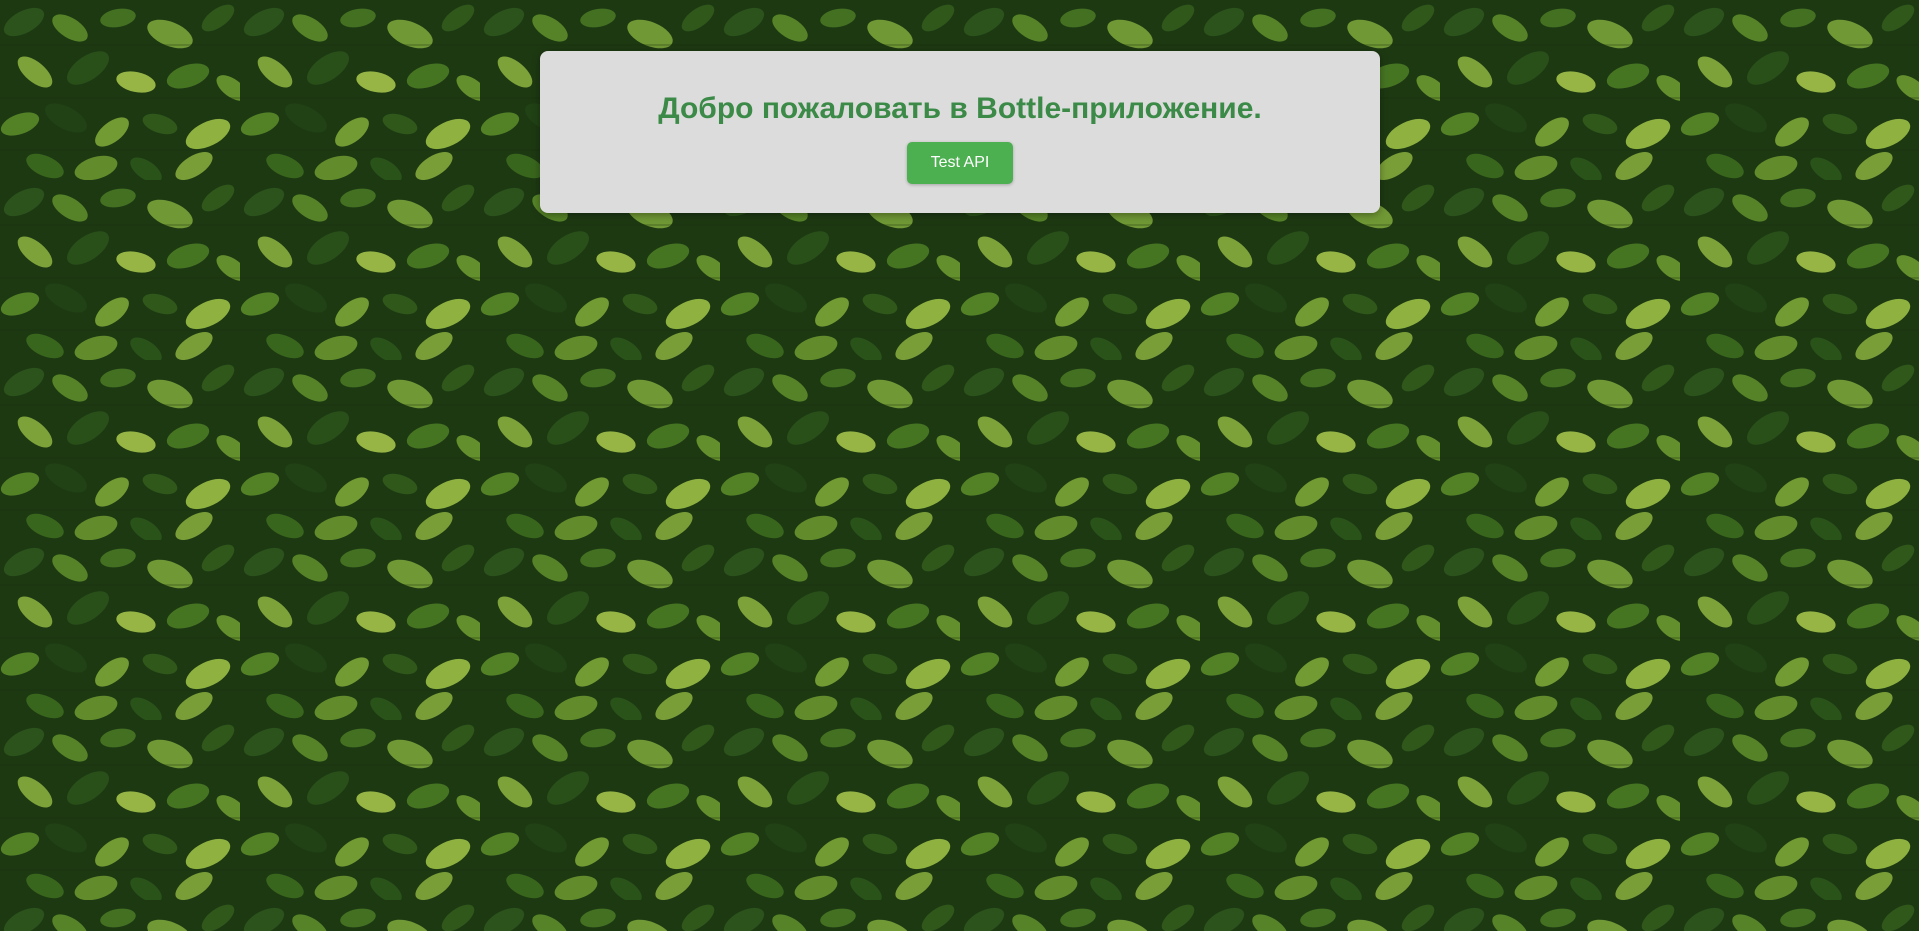  Describe the element at coordinates (960, 108) in the screenshot. I see `page-title: Добро пожаловать в Bottle-приложение.` at that location.